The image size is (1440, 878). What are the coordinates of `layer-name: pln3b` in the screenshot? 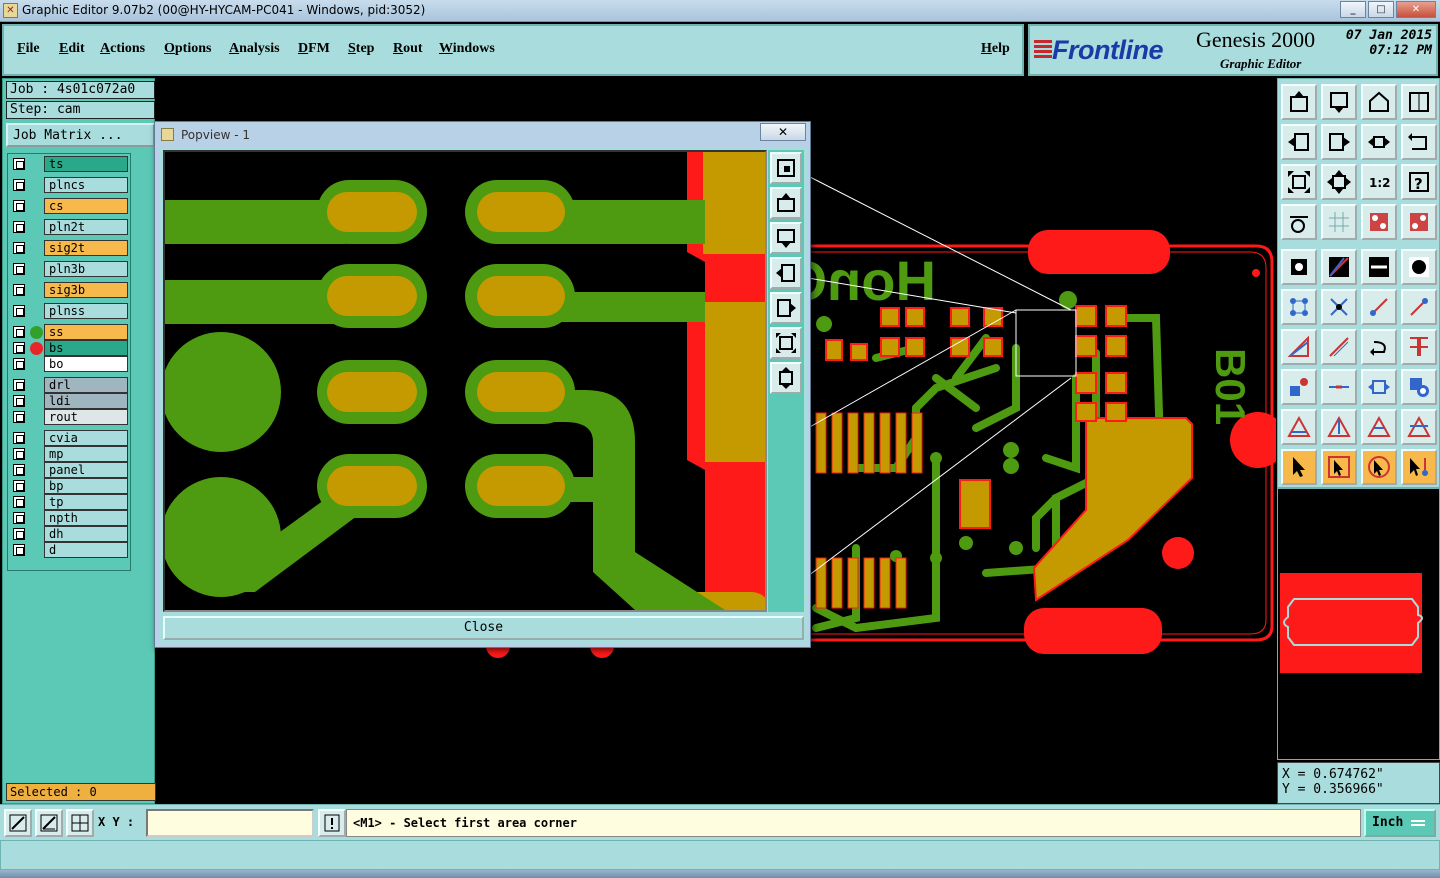 It's located at (86, 269).